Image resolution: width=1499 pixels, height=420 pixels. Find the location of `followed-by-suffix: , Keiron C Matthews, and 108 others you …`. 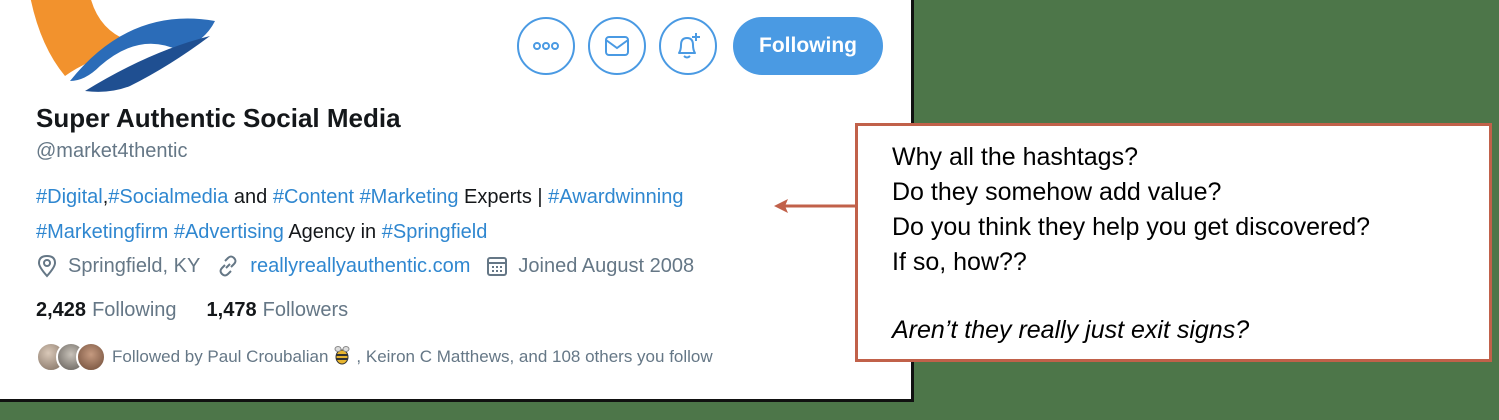

followed-by-suffix: , Keiron C Matthews, and 108 others you … is located at coordinates (534, 356).